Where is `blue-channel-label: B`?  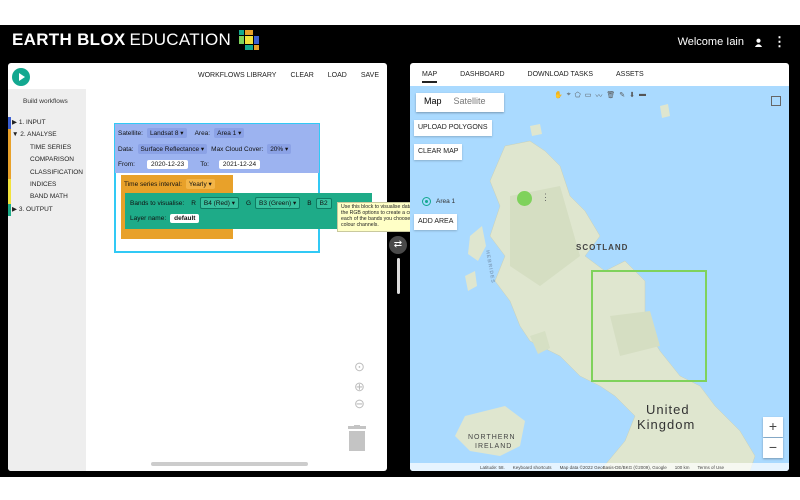 blue-channel-label: B is located at coordinates (309, 203).